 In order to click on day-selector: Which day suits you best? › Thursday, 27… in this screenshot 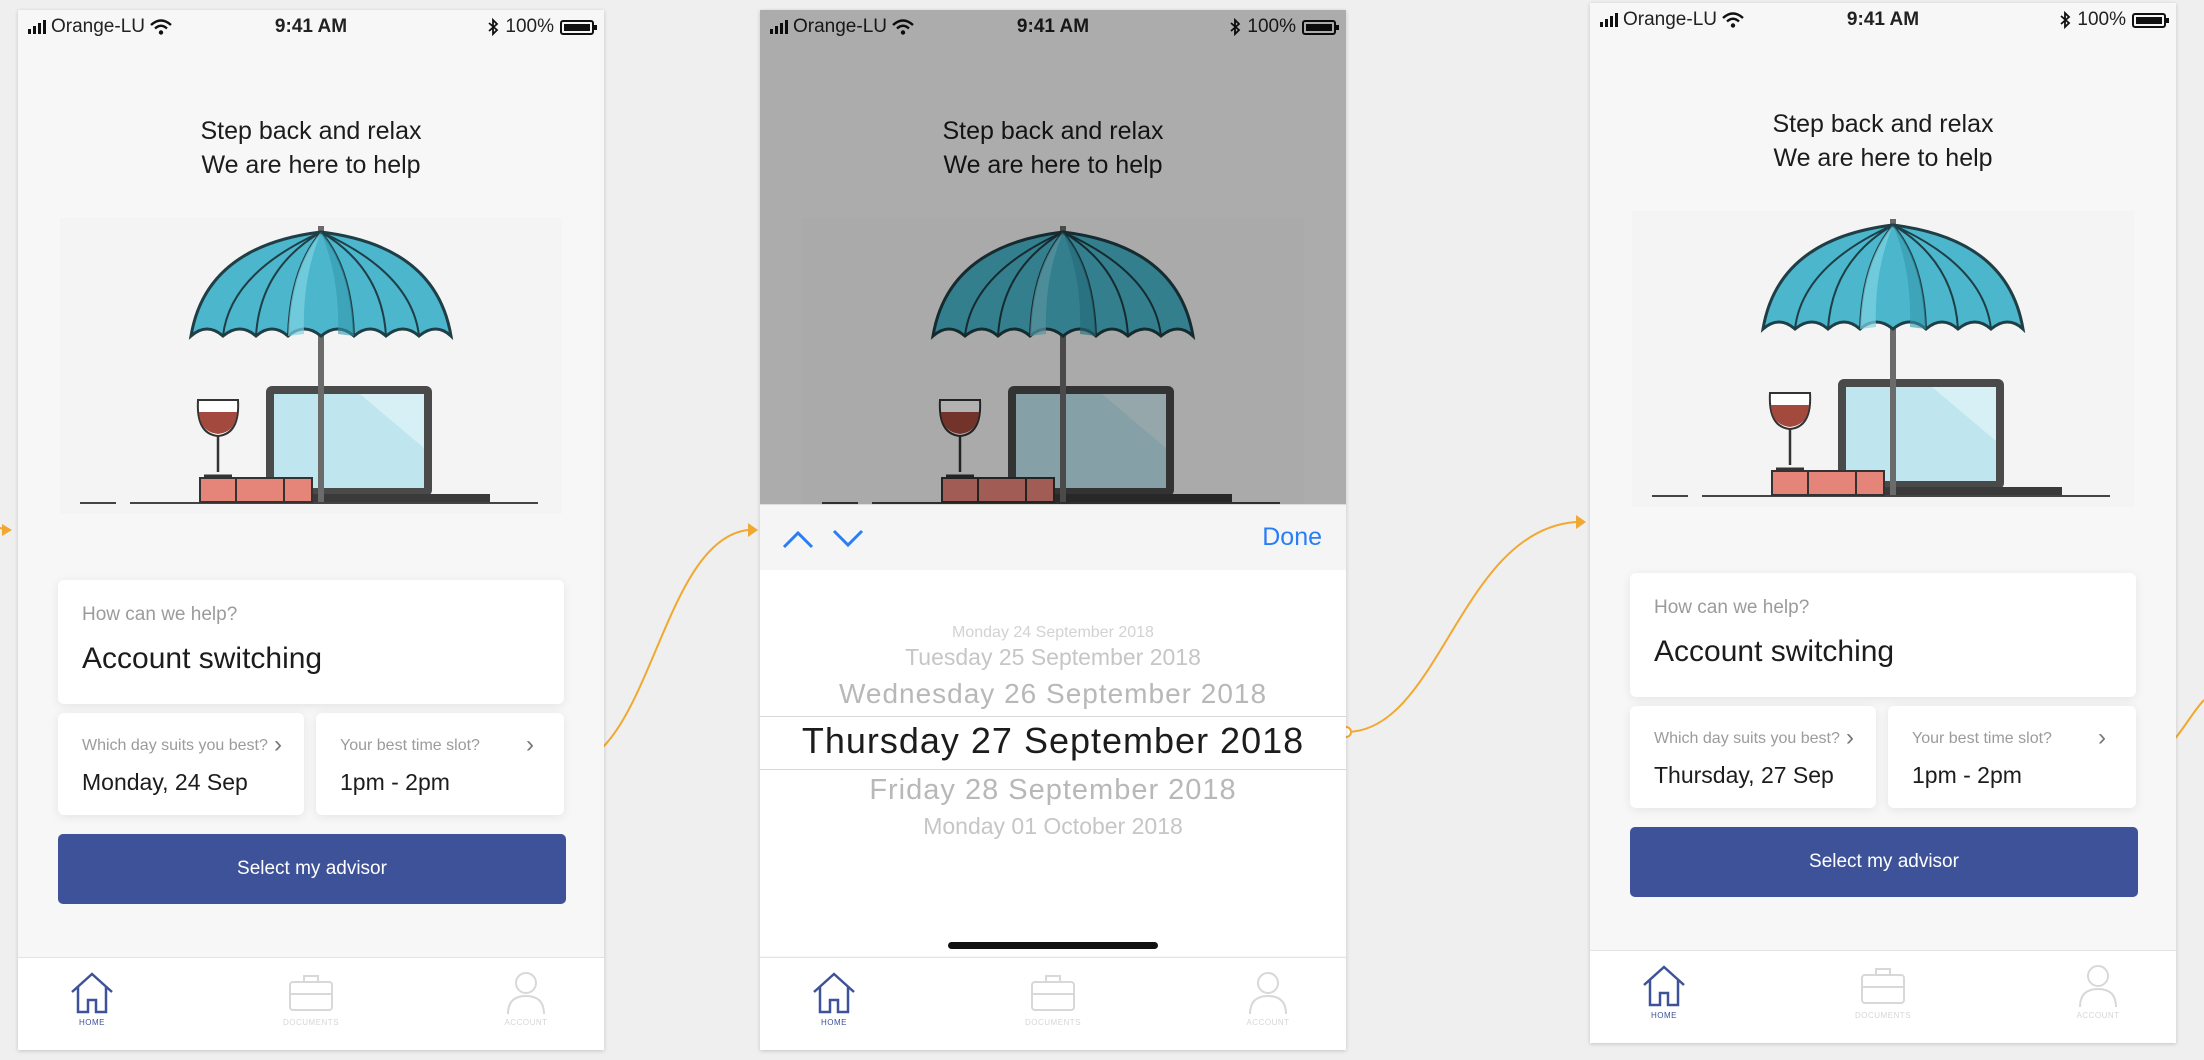, I will do `click(1753, 757)`.